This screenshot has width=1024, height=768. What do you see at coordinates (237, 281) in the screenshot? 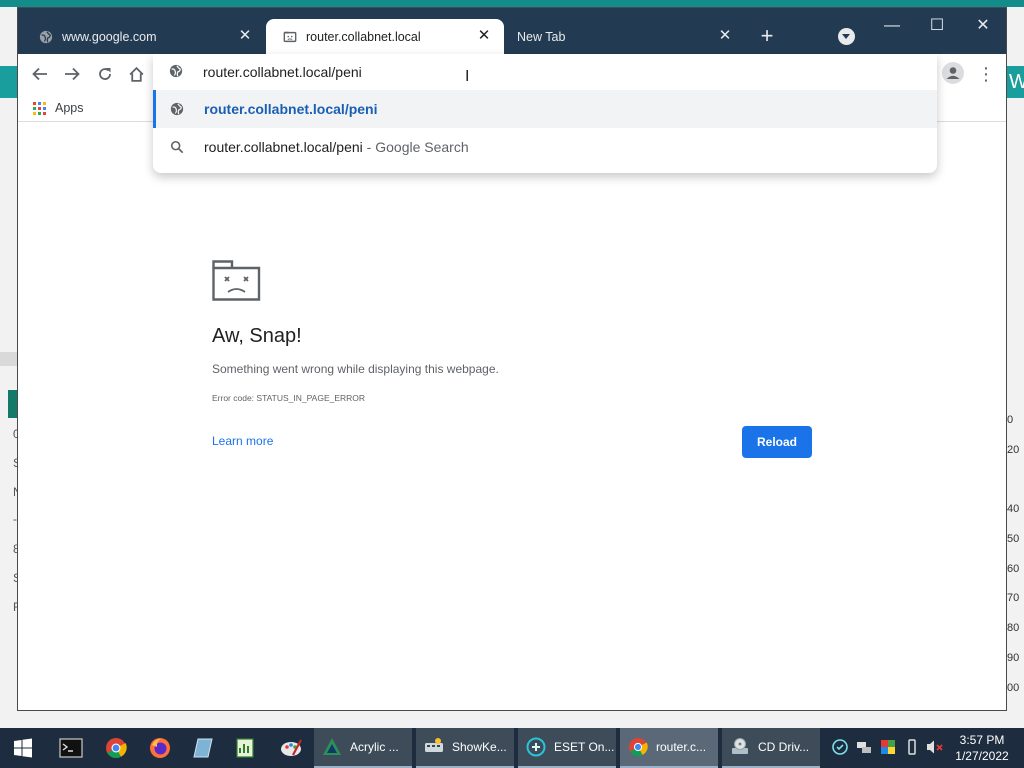
I see `sad-tab-illustration` at bounding box center [237, 281].